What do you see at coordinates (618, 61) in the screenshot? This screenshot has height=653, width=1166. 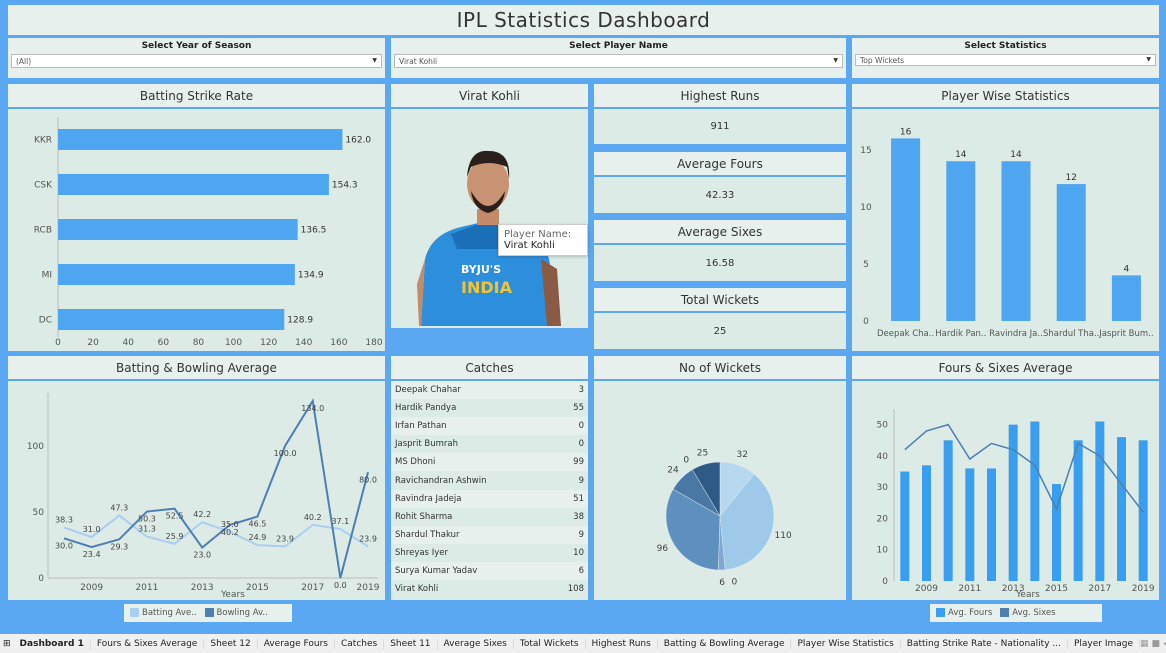 I see `filter-player-select: Virat Kohli ▼` at bounding box center [618, 61].